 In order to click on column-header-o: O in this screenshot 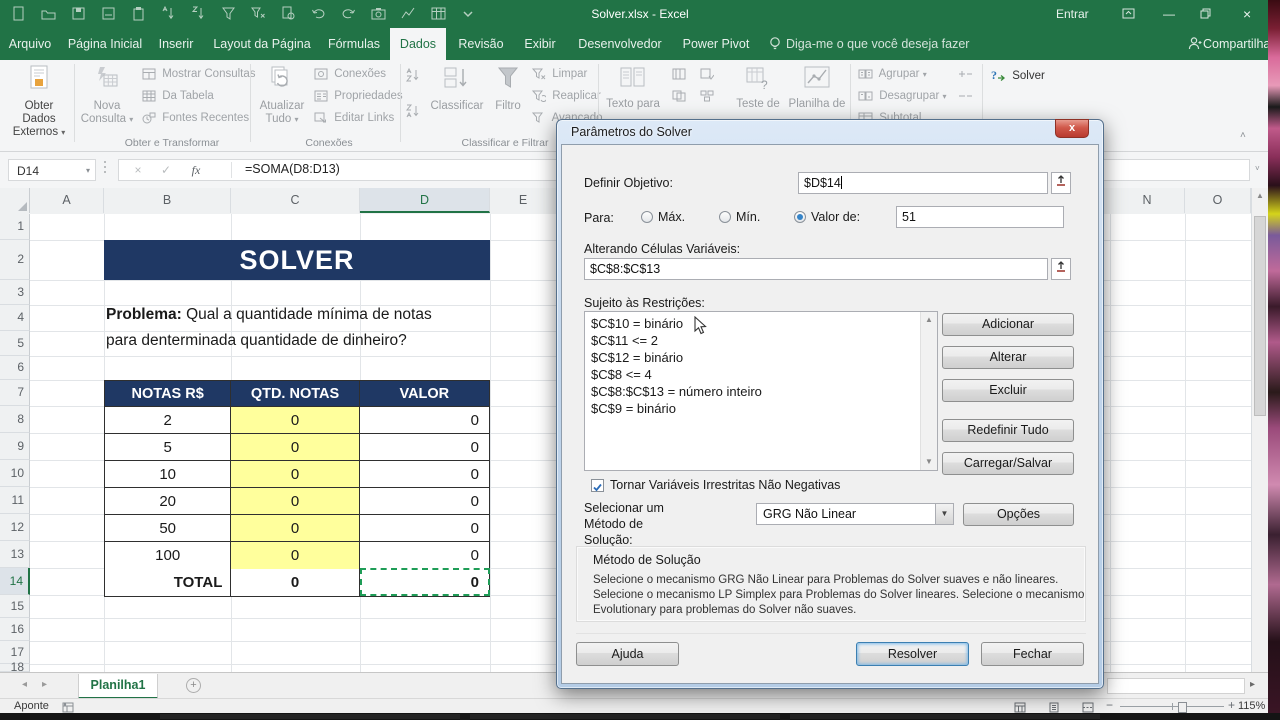, I will do `click(1218, 200)`.